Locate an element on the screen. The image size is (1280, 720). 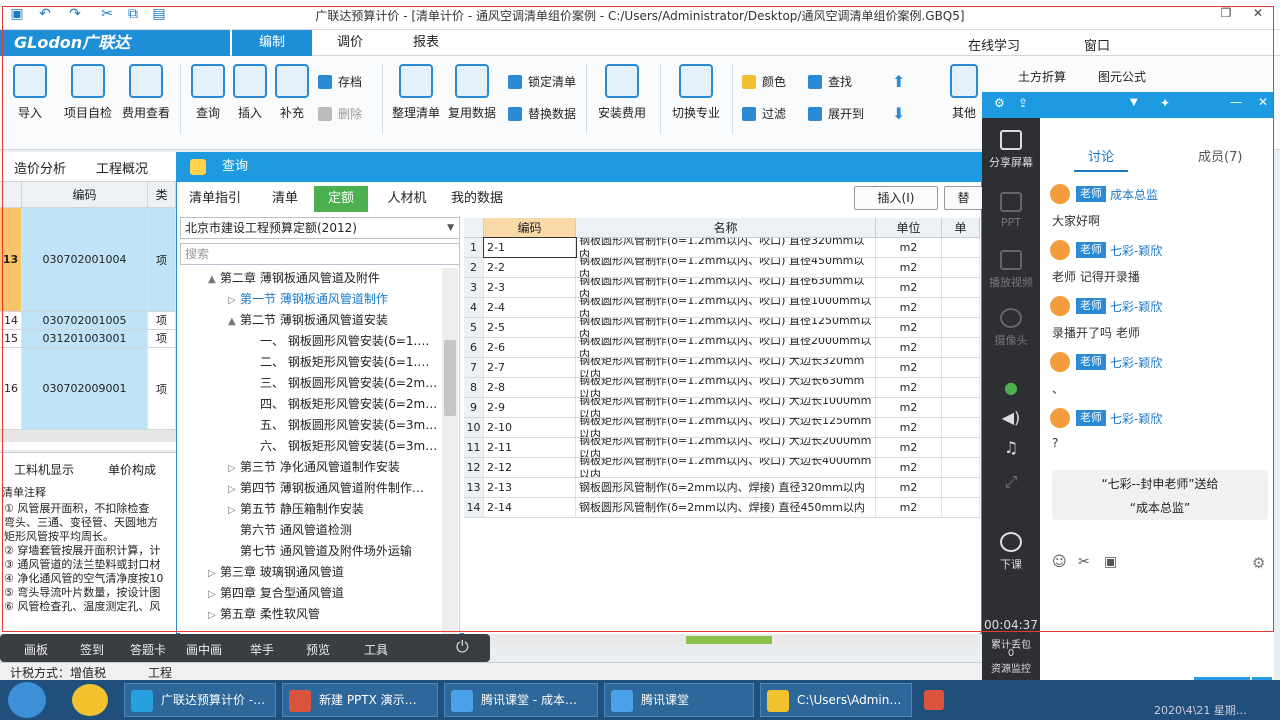
ppt-button: PPT is located at coordinates (1011, 210).